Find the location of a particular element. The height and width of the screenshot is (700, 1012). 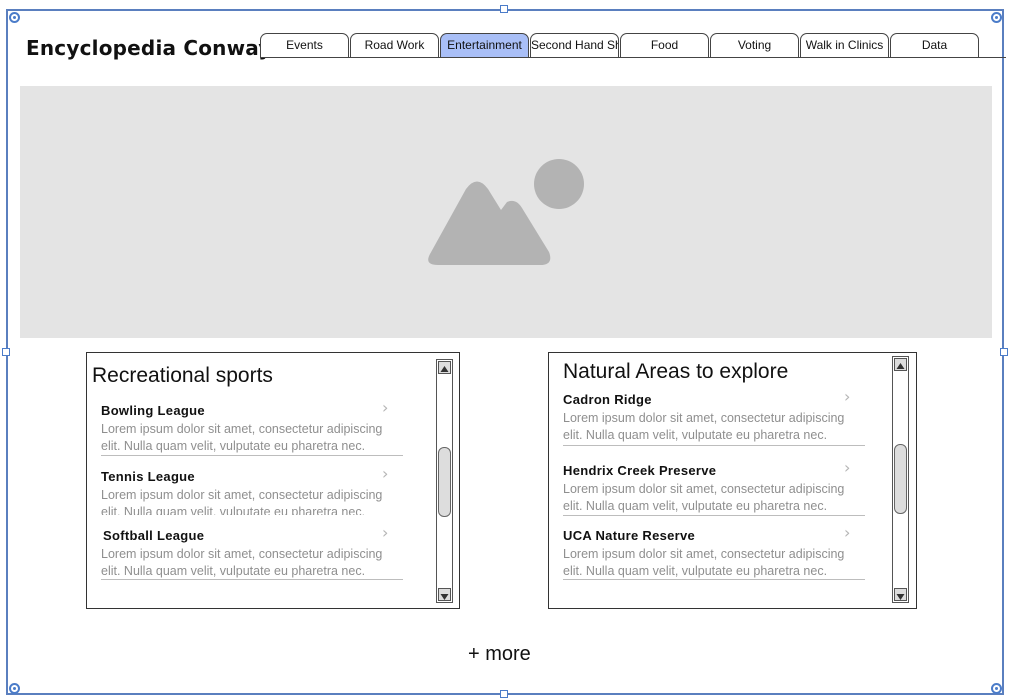

resize-handle-bottom-right is located at coordinates (996, 688).